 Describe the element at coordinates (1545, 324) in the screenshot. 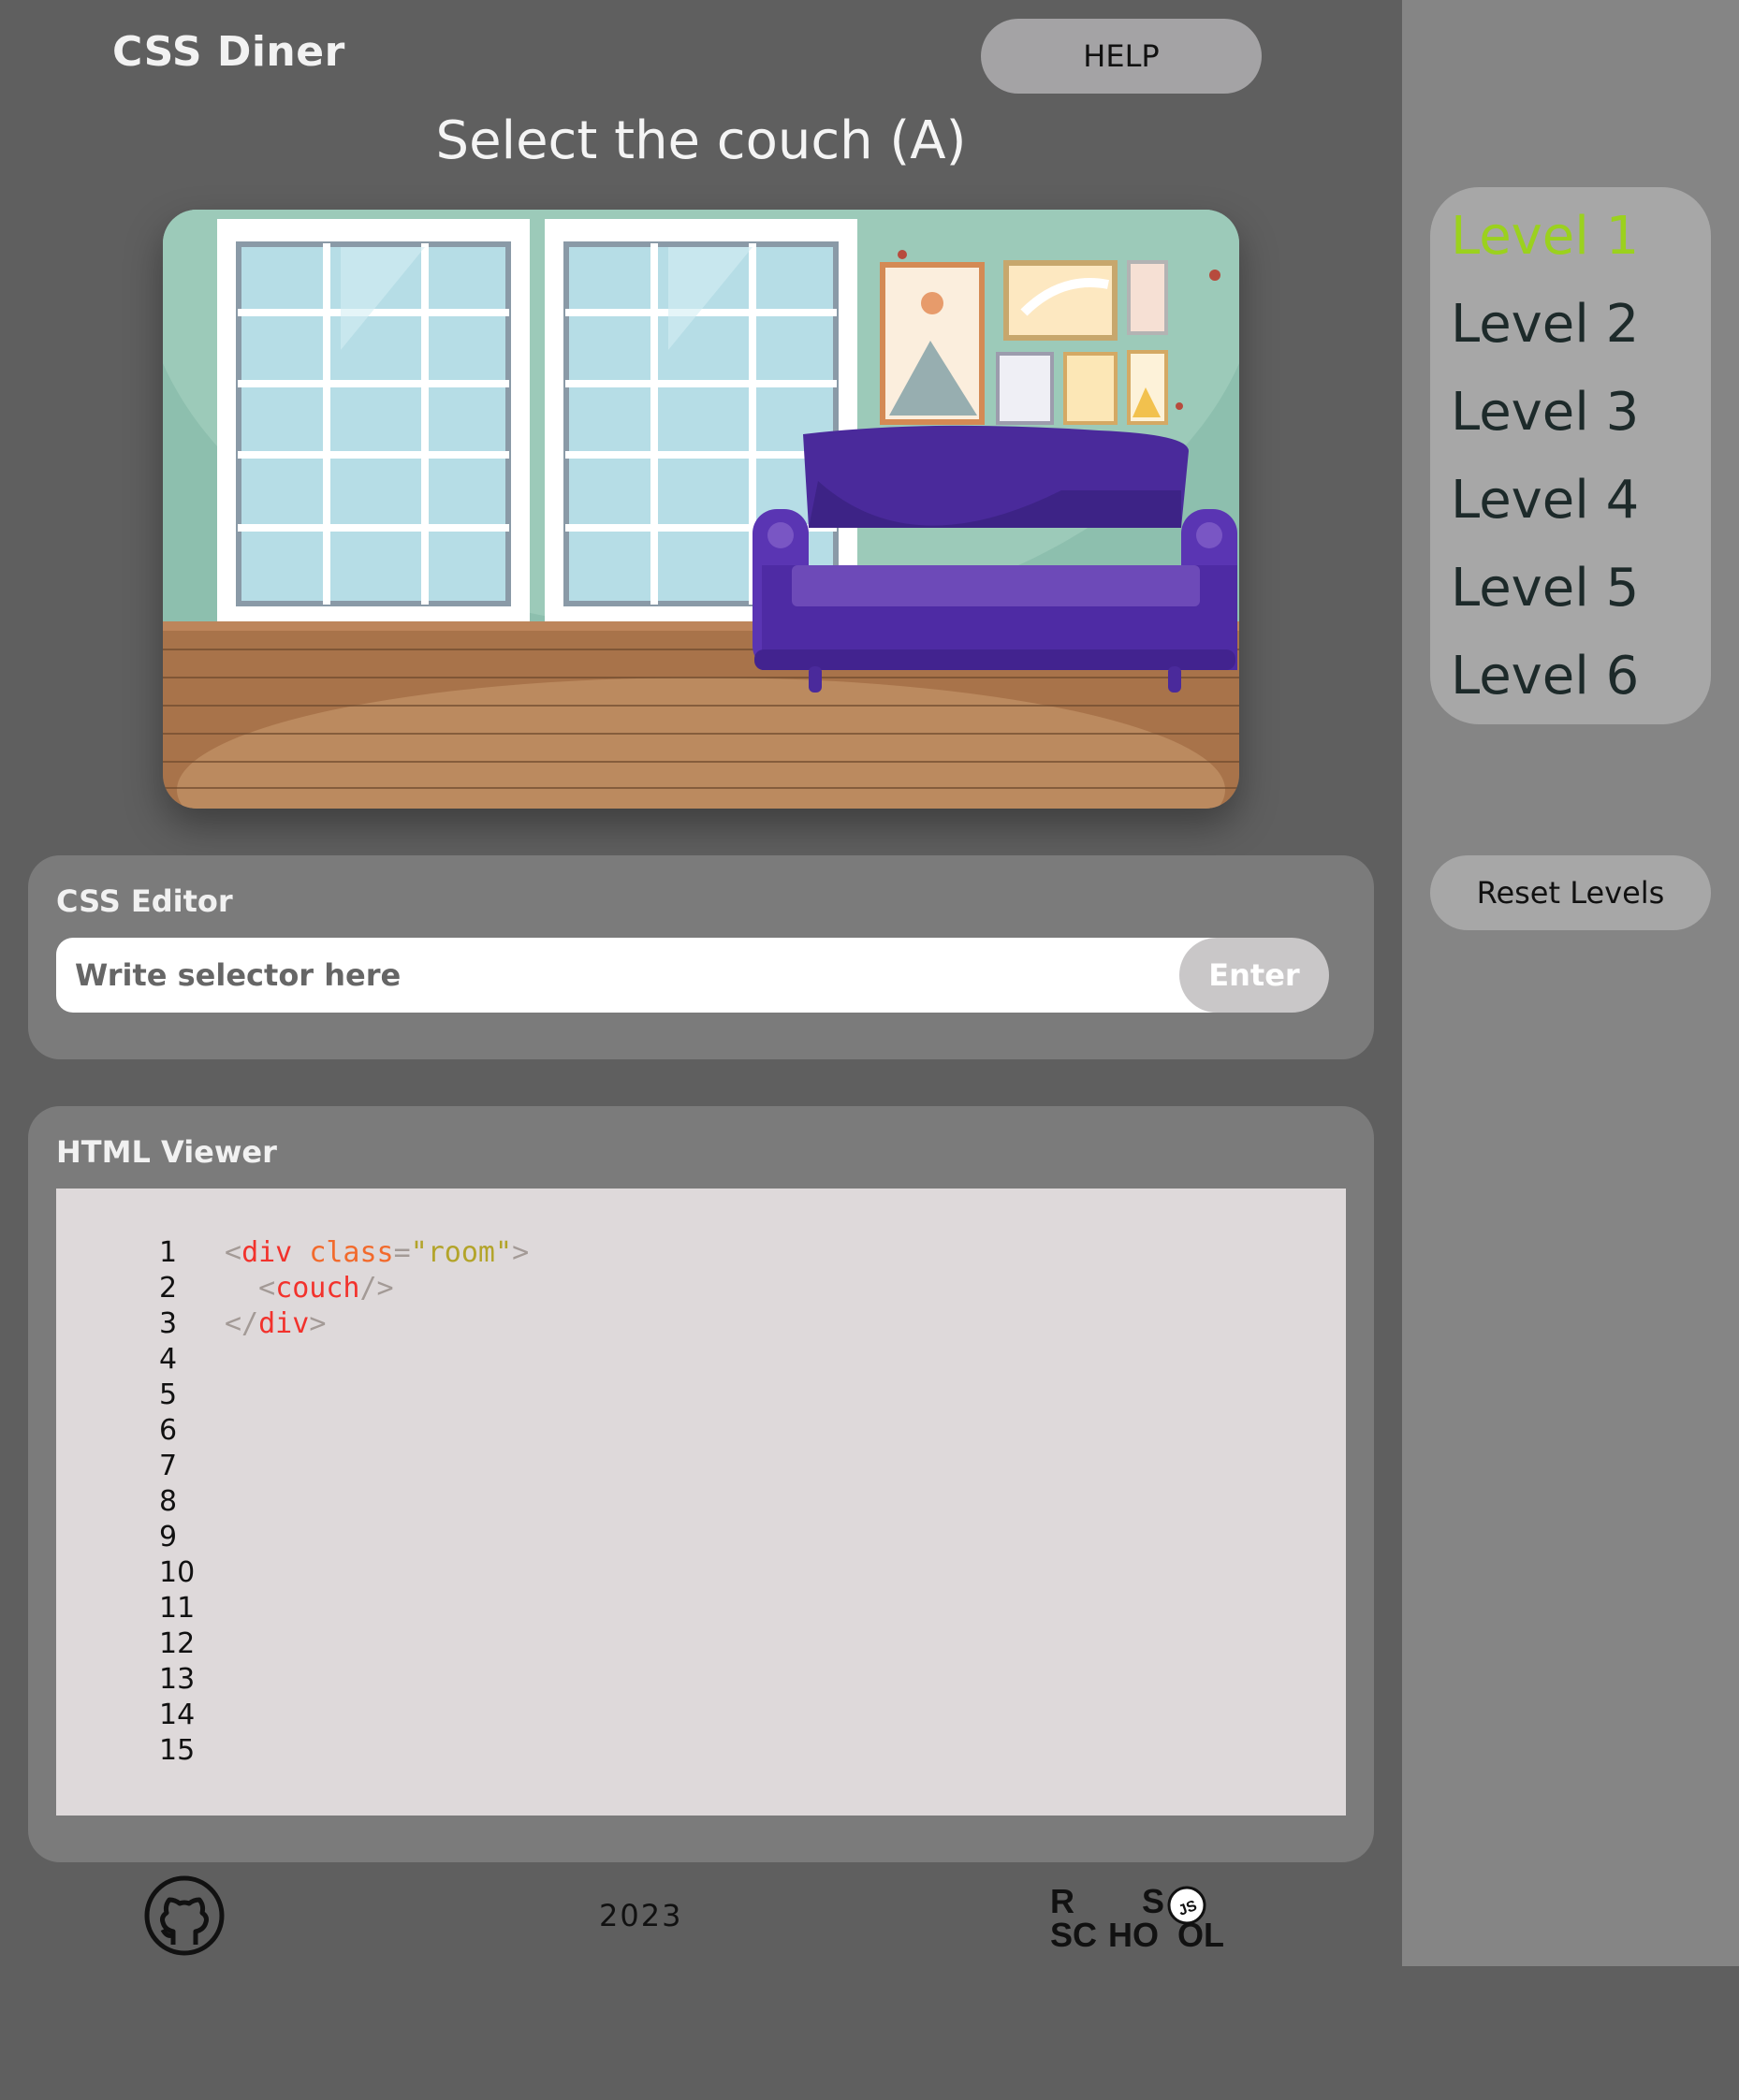

I see `level-item-2: Level 2` at that location.